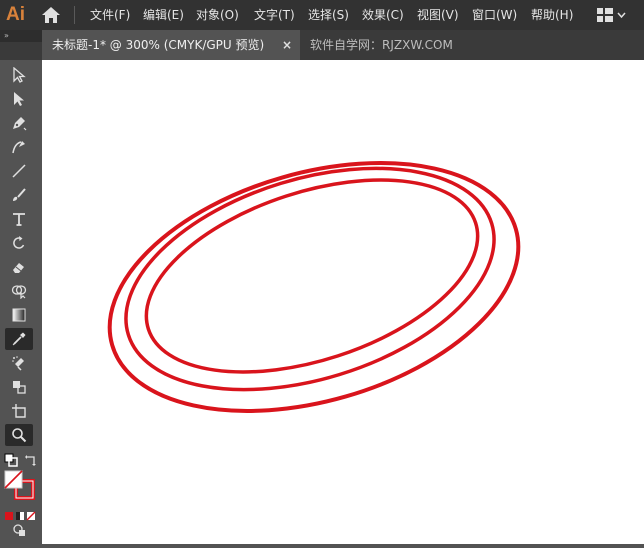 The height and width of the screenshot is (548, 644). I want to click on curvature-pen-icon, so click(18, 147).